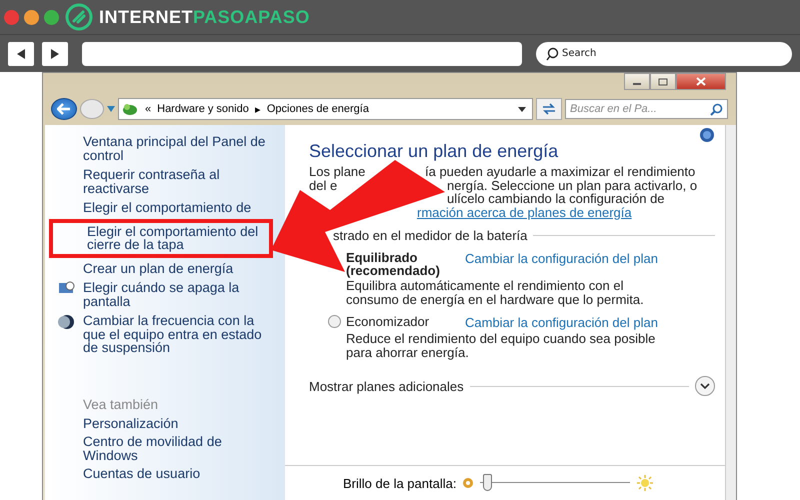 The image size is (800, 500). Describe the element at coordinates (130, 109) in the screenshot. I see `control-panel-icon` at that location.